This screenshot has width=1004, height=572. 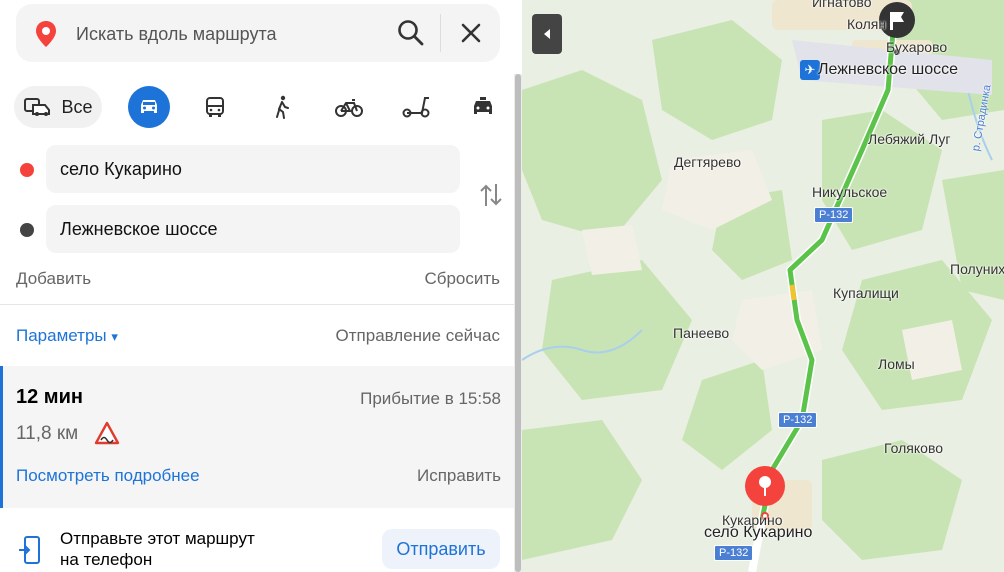 I want to click on route-details-link: Посмотреть подробнее, so click(x=108, y=476).